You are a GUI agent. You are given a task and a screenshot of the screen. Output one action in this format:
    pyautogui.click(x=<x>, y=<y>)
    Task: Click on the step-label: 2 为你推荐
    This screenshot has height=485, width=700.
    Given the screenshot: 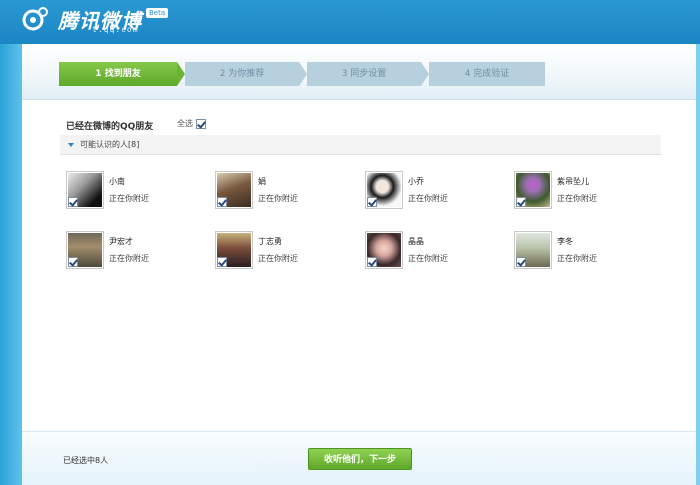 What is the action you would take?
    pyautogui.click(x=242, y=74)
    